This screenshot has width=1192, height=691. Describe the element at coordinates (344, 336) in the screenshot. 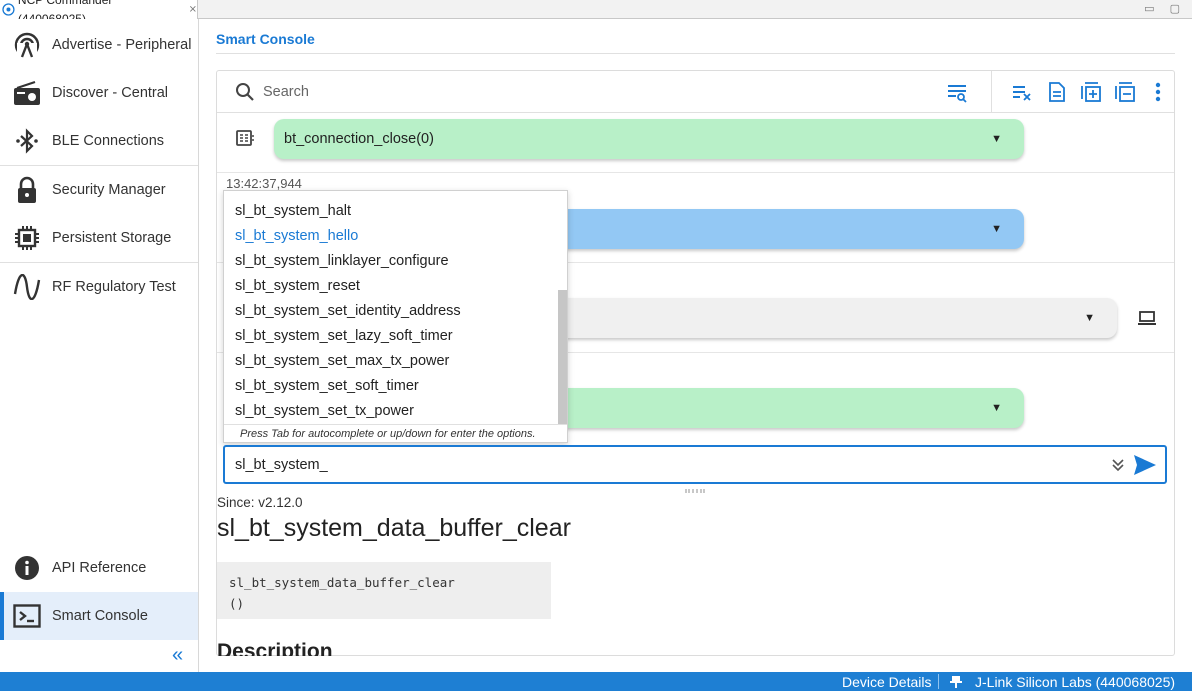

I see `autocomplete-option: sl_bt_system_set_lazy_soft_timer` at that location.